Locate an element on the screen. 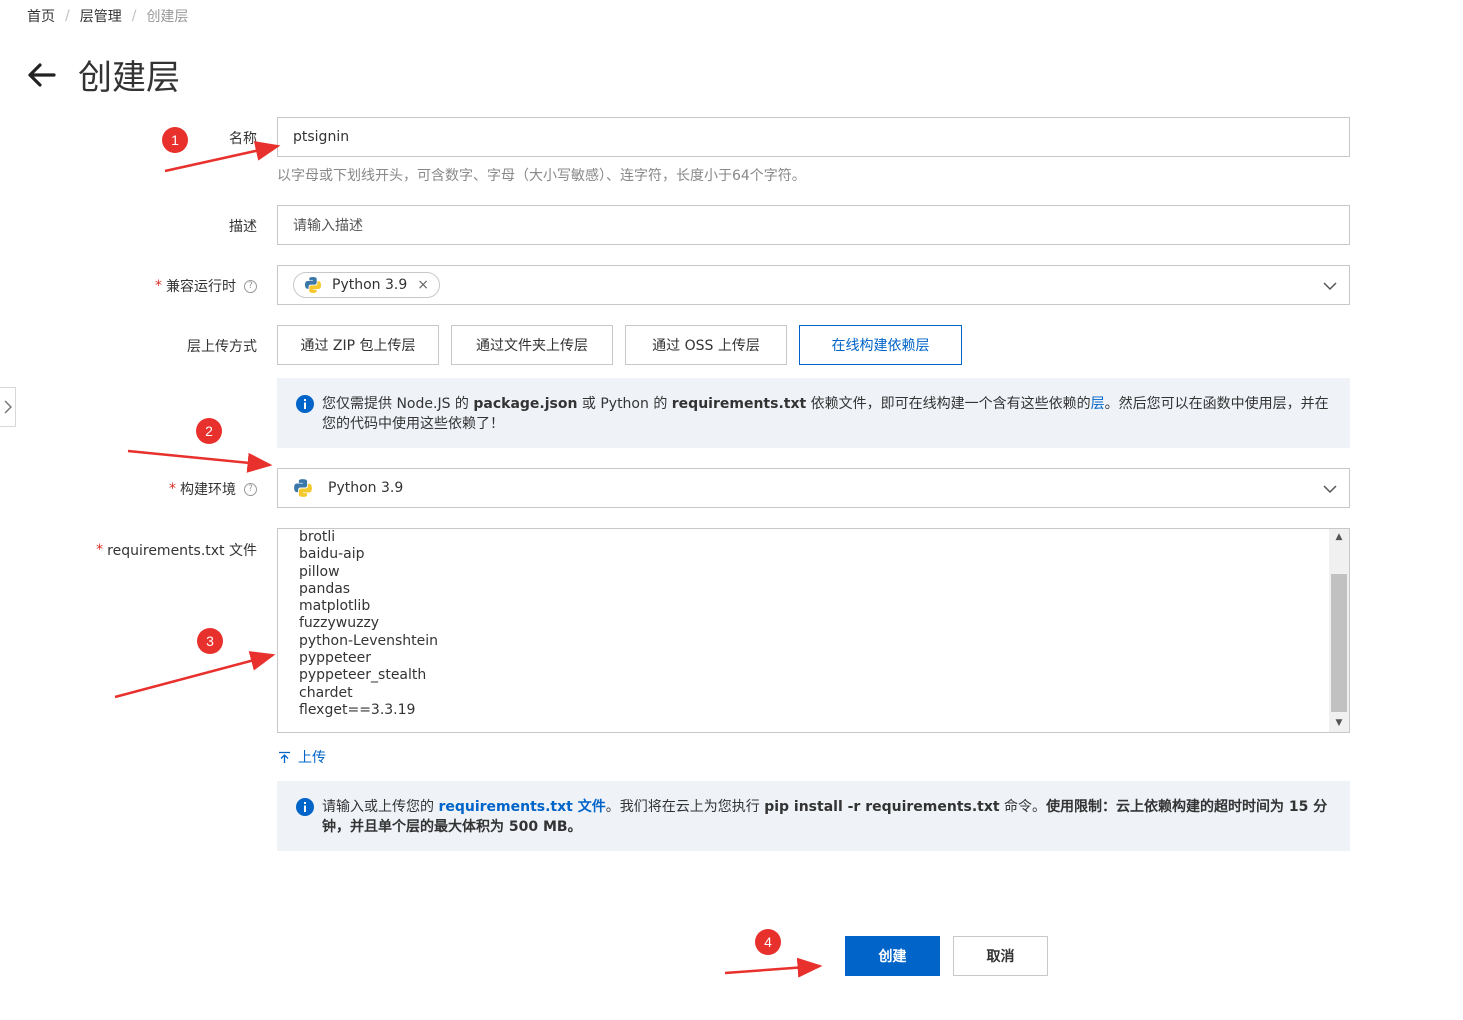 The image size is (1463, 1020). annotation-badge-3: 3 is located at coordinates (210, 641).